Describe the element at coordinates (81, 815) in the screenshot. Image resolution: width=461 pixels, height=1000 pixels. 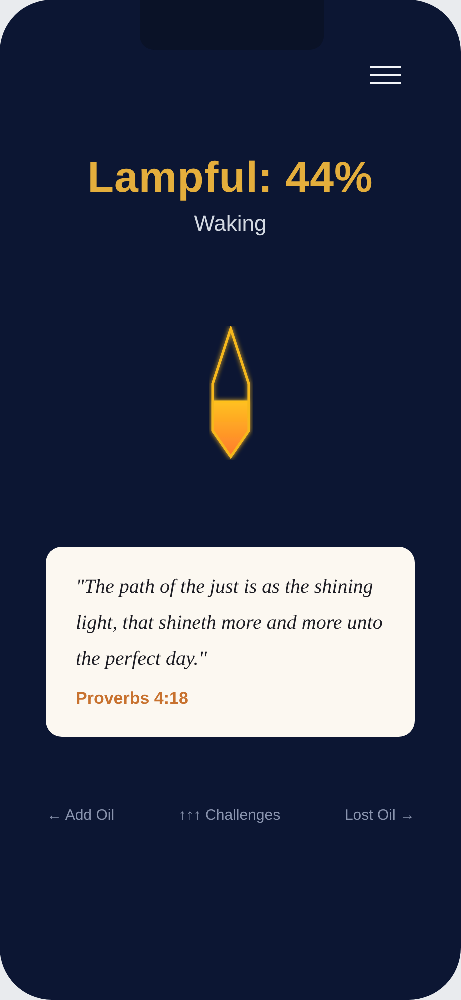
I see `nav-link: ← Add Oil` at that location.